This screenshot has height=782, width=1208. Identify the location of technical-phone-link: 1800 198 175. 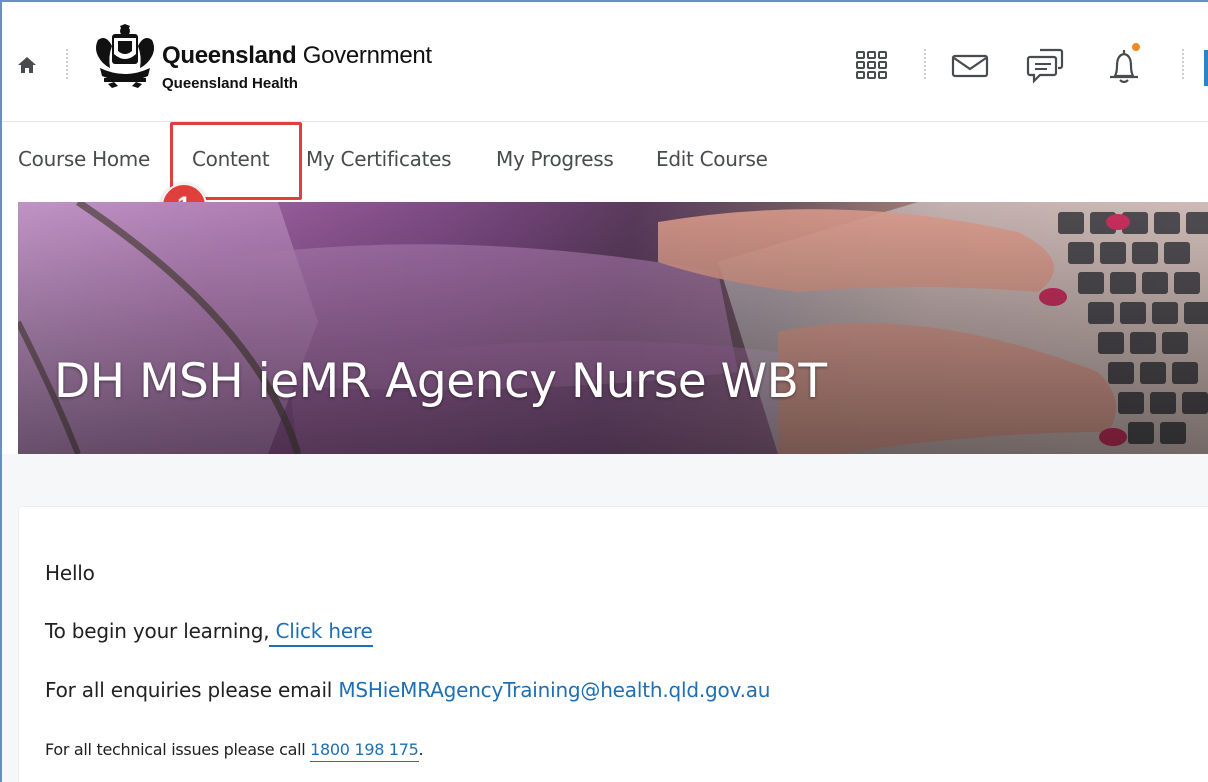
(364, 751).